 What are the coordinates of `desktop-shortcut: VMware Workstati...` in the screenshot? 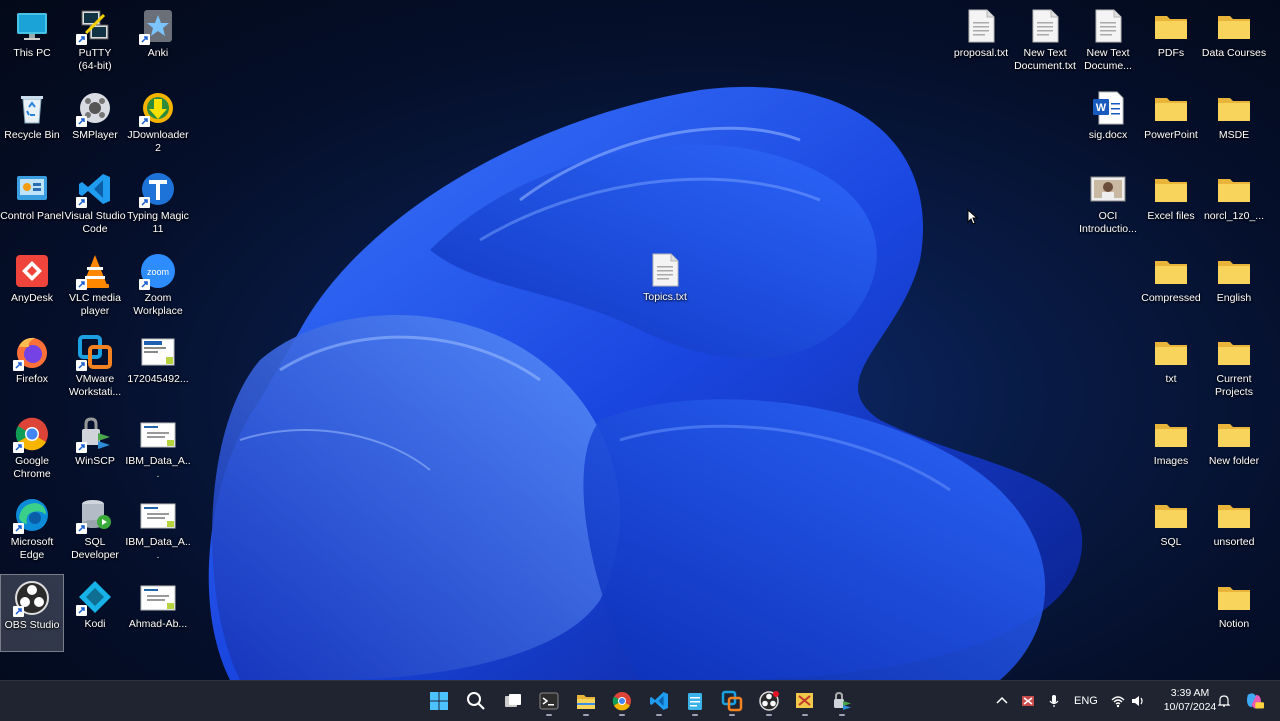 It's located at (95, 368).